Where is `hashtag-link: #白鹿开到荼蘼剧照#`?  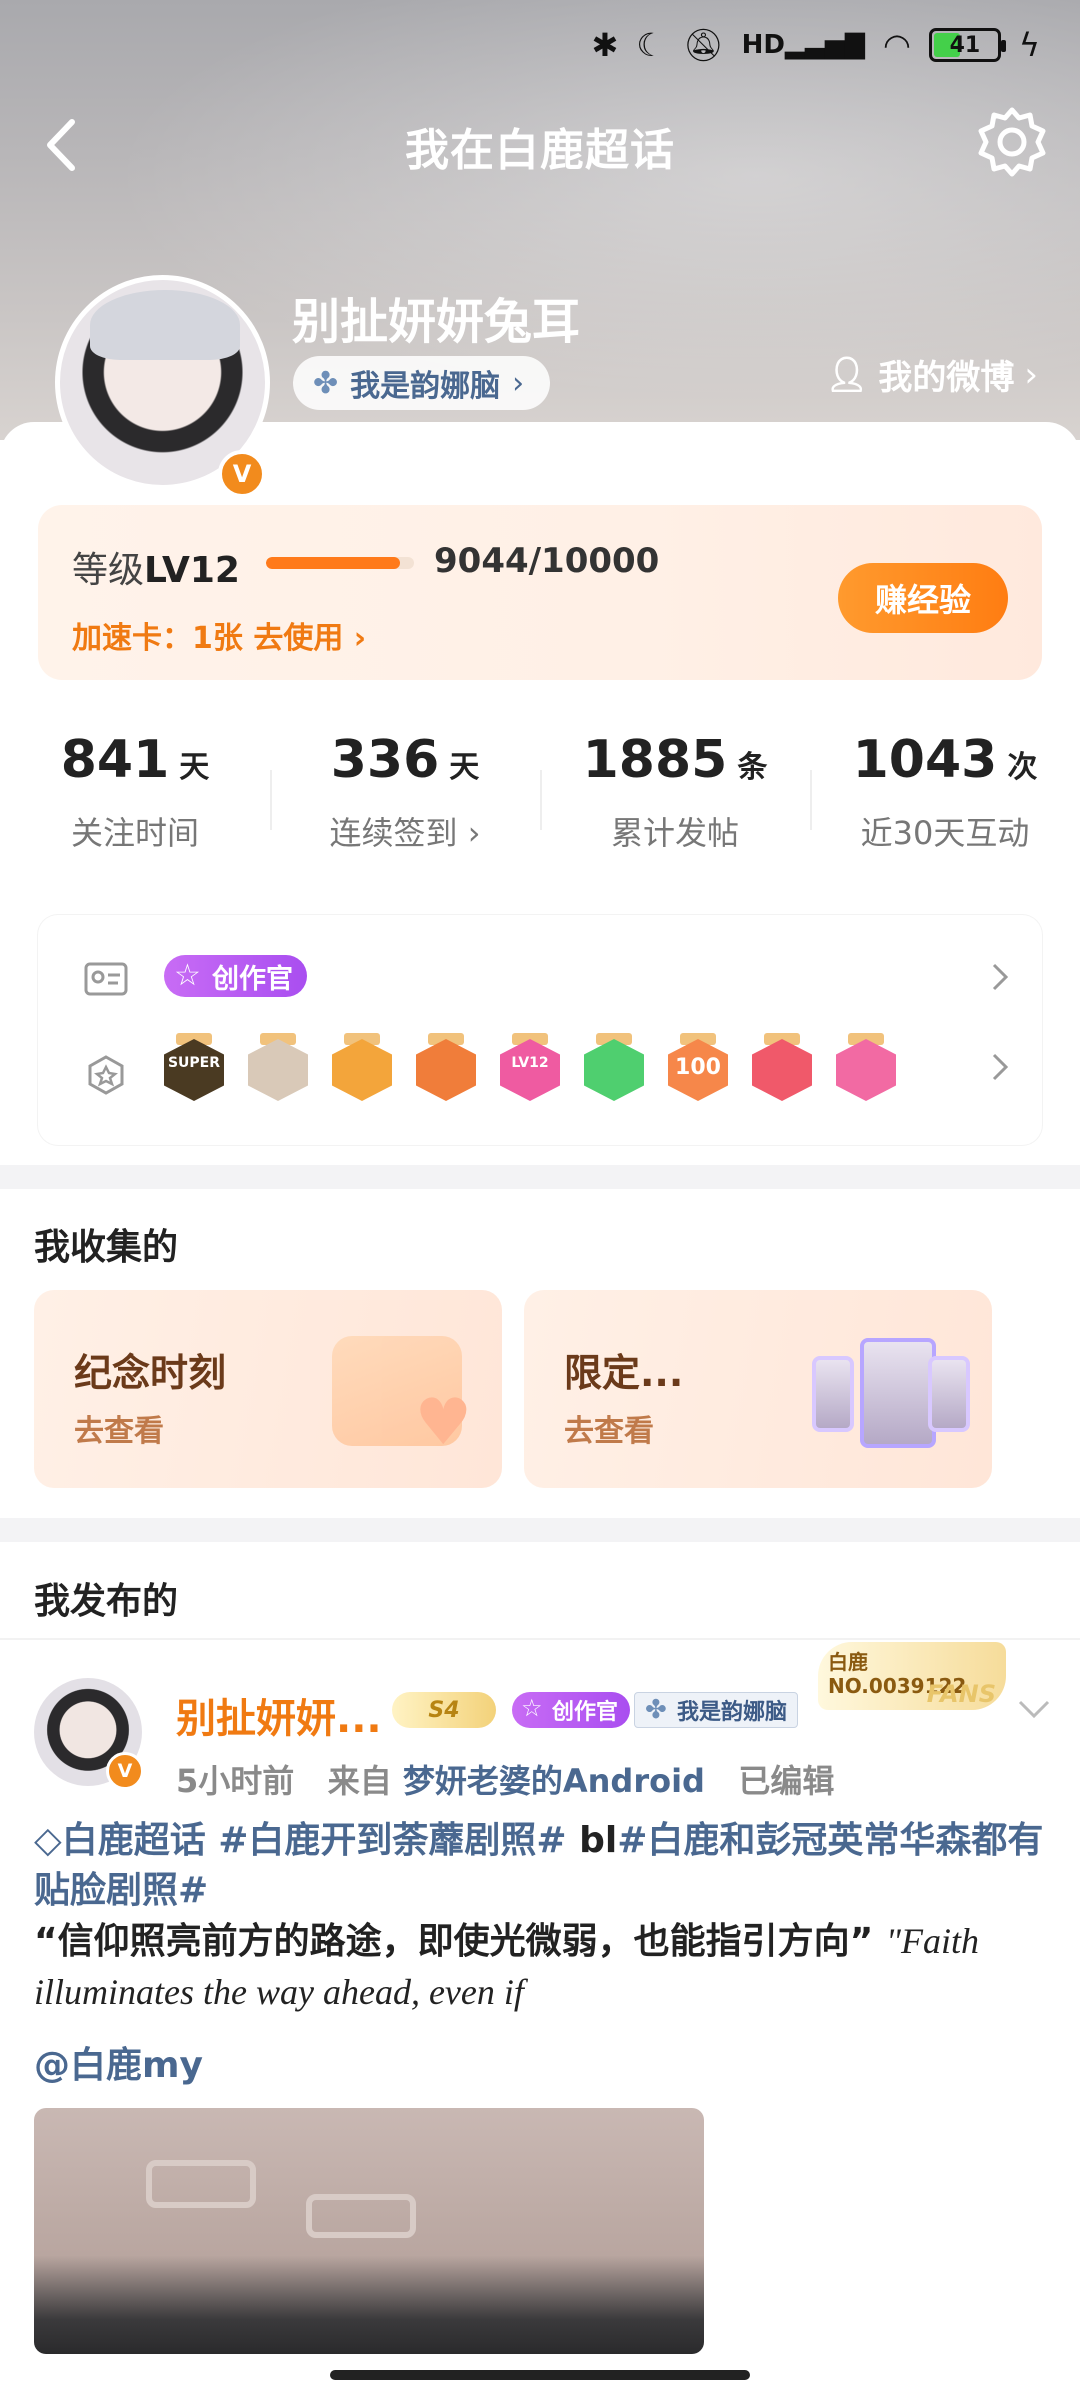
hashtag-link: #白鹿开到荼蘼剧照# is located at coordinates (392, 1840).